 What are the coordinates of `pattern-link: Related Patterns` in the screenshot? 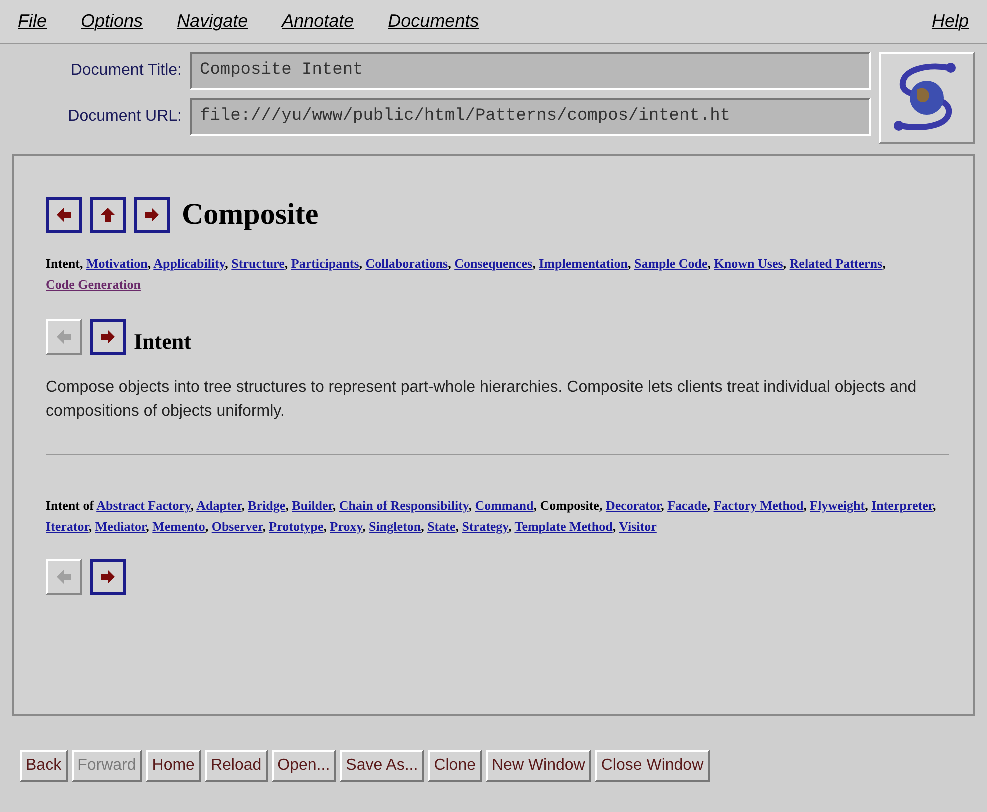 It's located at (836, 263).